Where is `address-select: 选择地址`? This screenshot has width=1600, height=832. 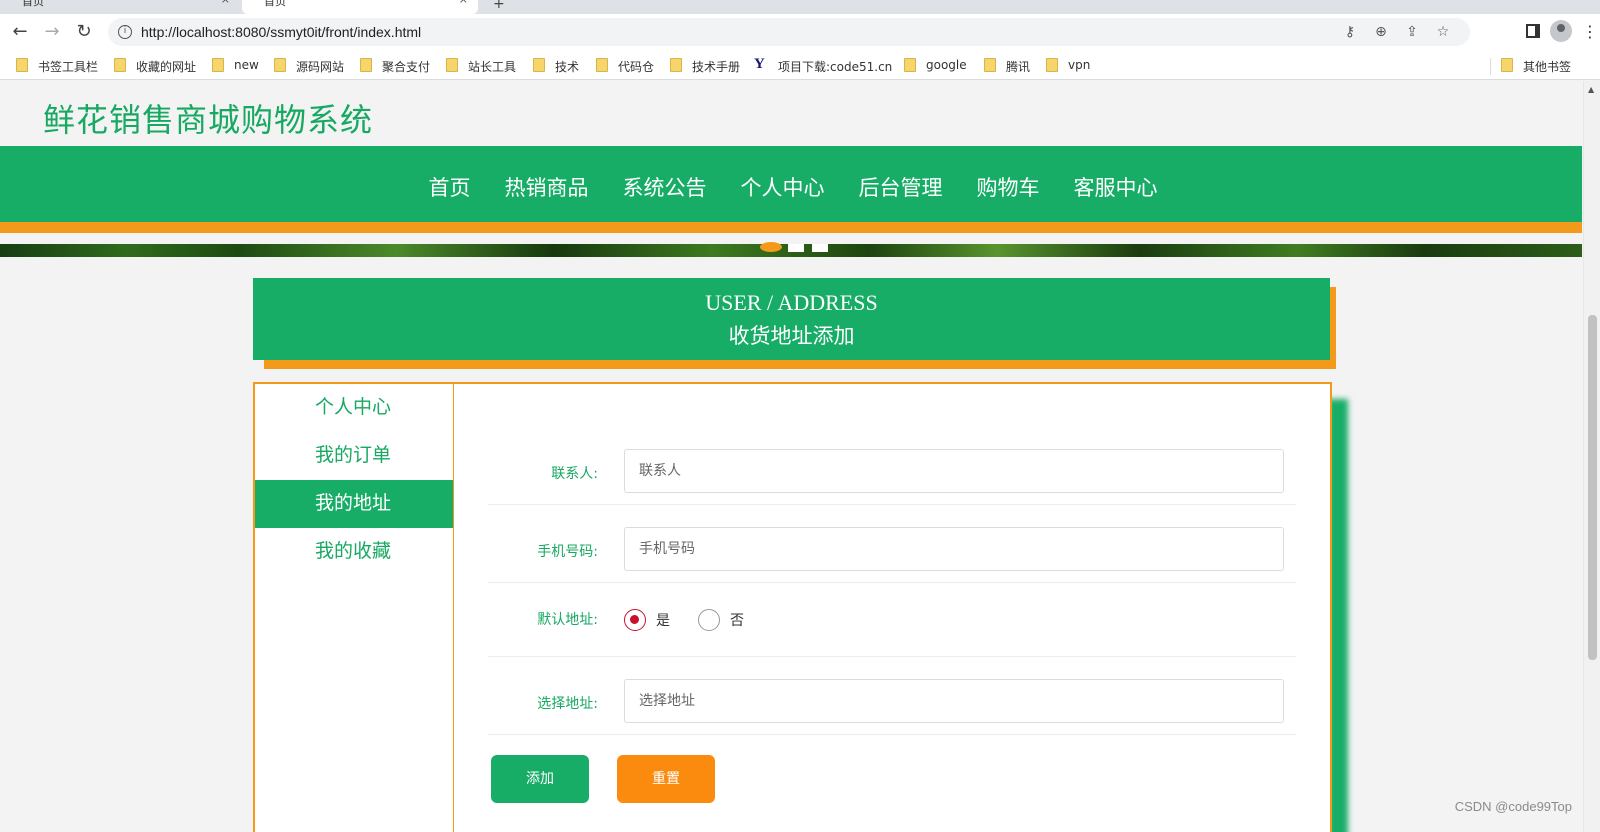 address-select: 选择地址 is located at coordinates (954, 701).